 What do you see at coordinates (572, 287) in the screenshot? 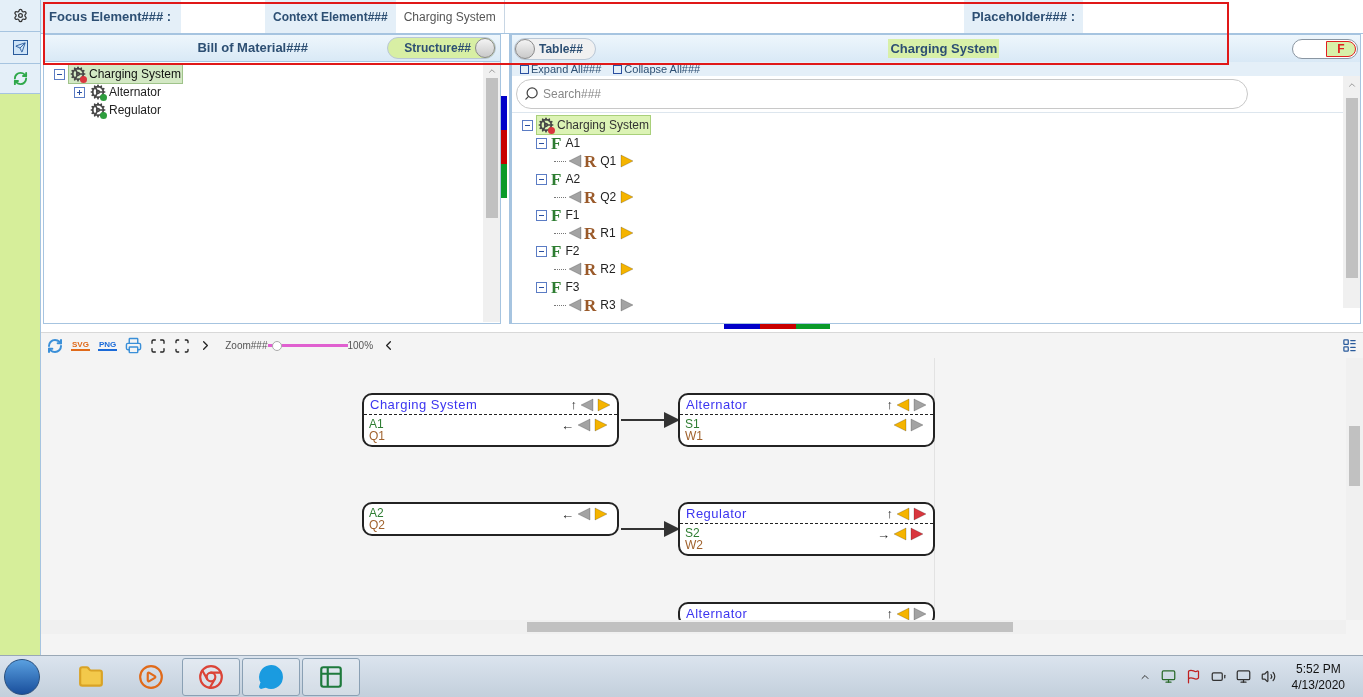
I see `tree-item: F3` at bounding box center [572, 287].